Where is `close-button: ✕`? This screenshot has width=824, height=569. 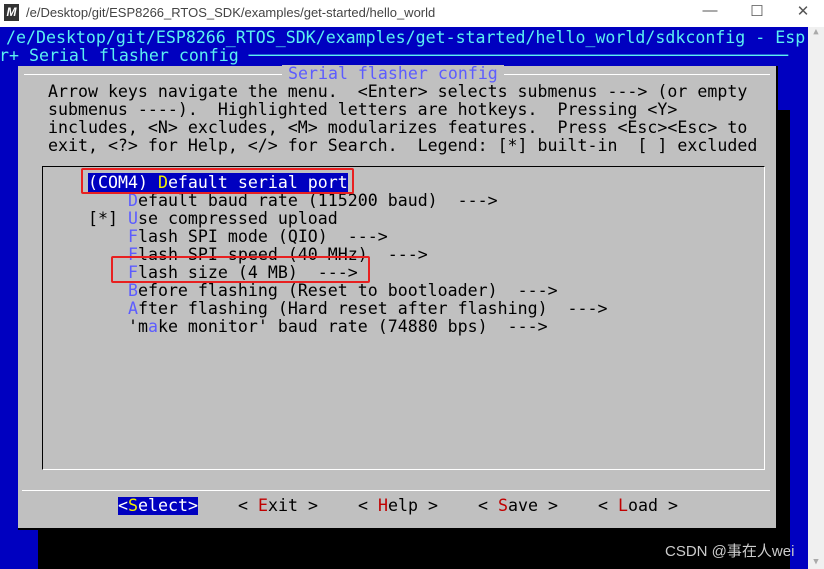 close-button: ✕ is located at coordinates (803, 11).